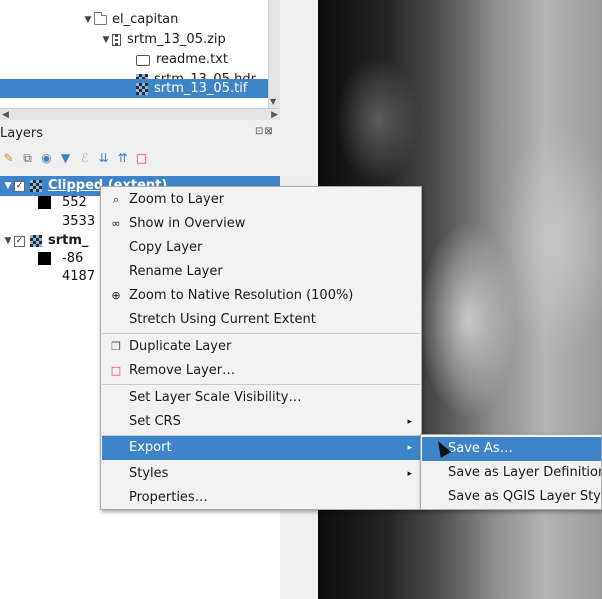 The height and width of the screenshot is (599, 602). Describe the element at coordinates (166, 247) in the screenshot. I see `menu-item-label: Copy Layer` at that location.